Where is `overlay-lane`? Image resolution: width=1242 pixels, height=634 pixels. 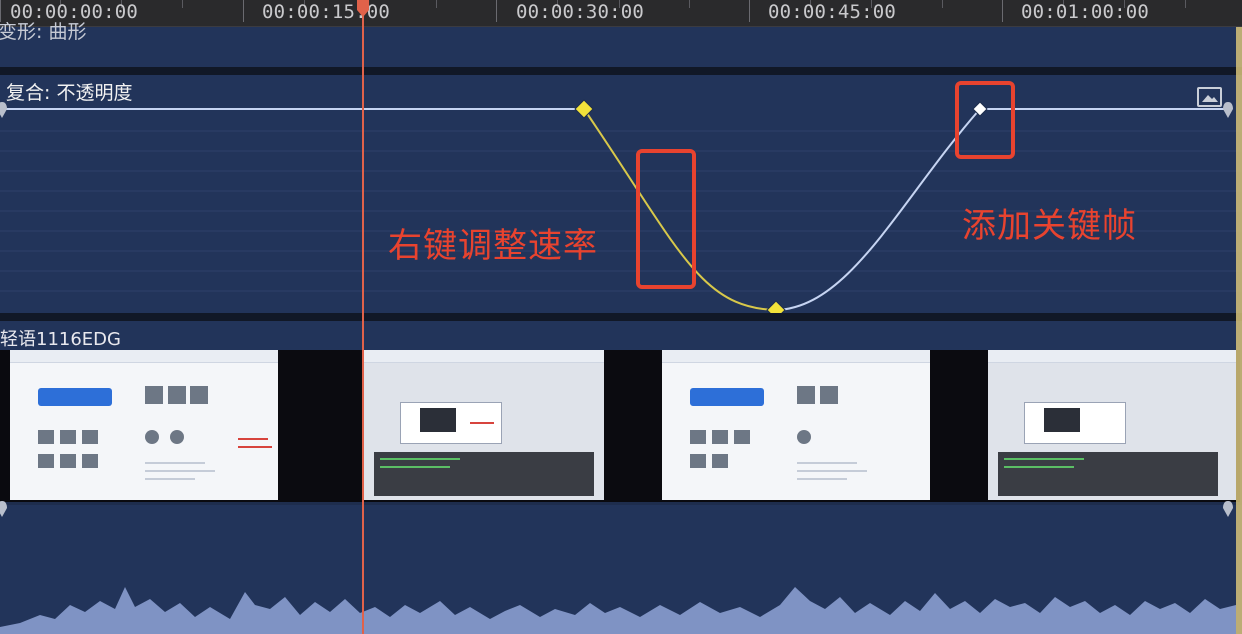
overlay-lane is located at coordinates (621, 531).